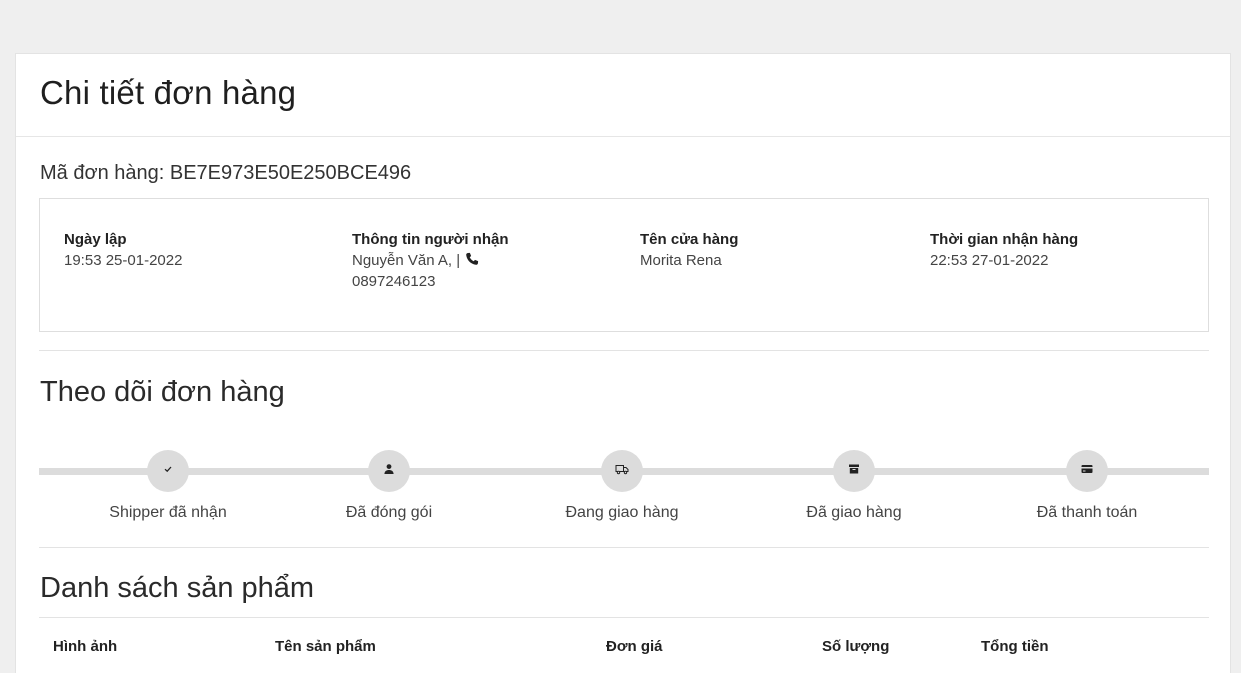 This screenshot has height=673, width=1241. Describe the element at coordinates (394, 281) in the screenshot. I see `recipient-phone: 0897246123` at that location.